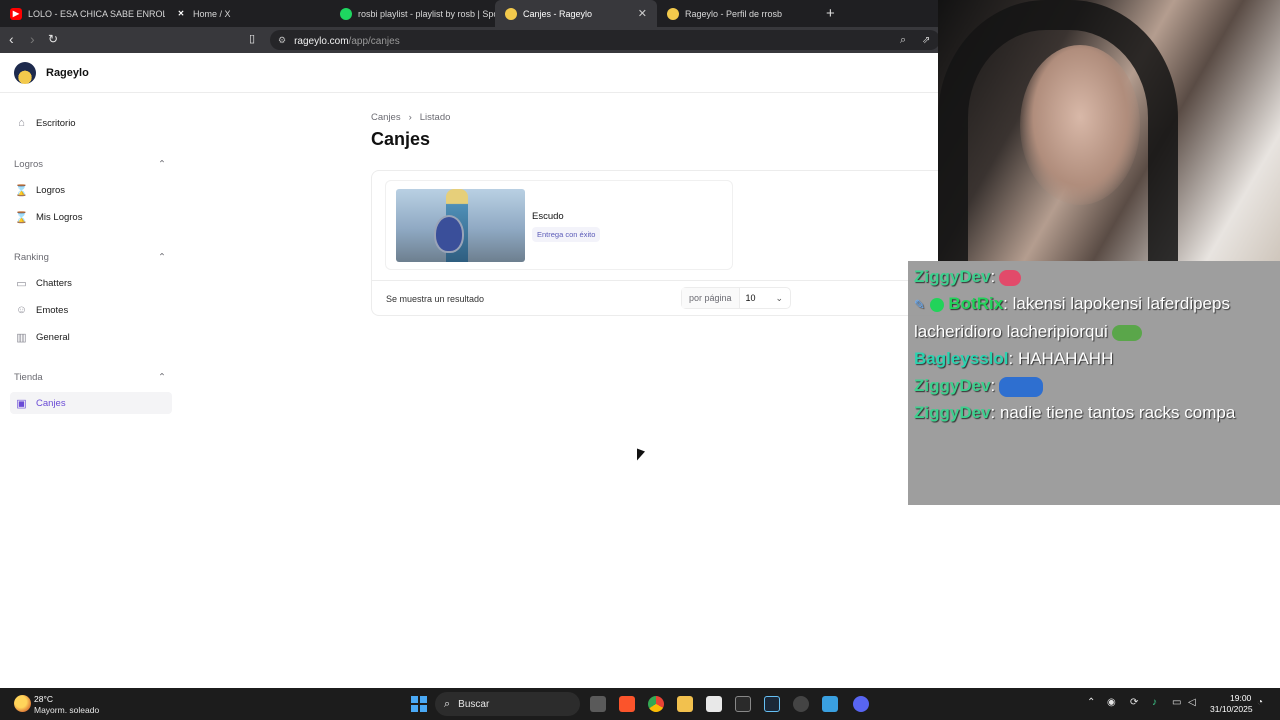  What do you see at coordinates (830, 13) in the screenshot?
I see `new-tab-button: +` at bounding box center [830, 13].